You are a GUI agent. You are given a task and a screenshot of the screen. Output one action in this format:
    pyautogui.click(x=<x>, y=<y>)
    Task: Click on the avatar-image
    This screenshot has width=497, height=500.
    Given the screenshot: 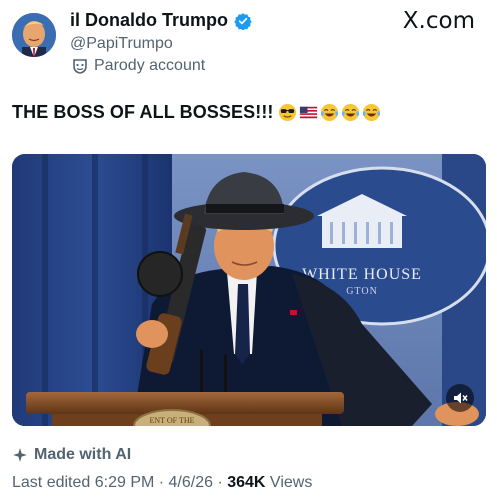 What is the action you would take?
    pyautogui.click(x=34, y=35)
    